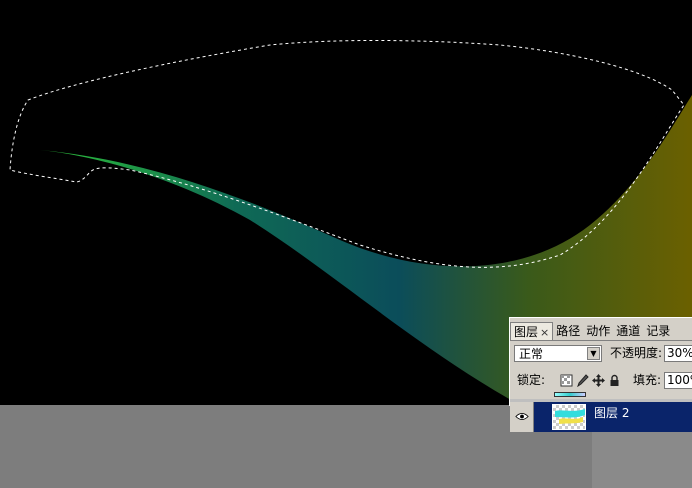 The image size is (692, 488). I want to click on lock-move-icon, so click(598, 380).